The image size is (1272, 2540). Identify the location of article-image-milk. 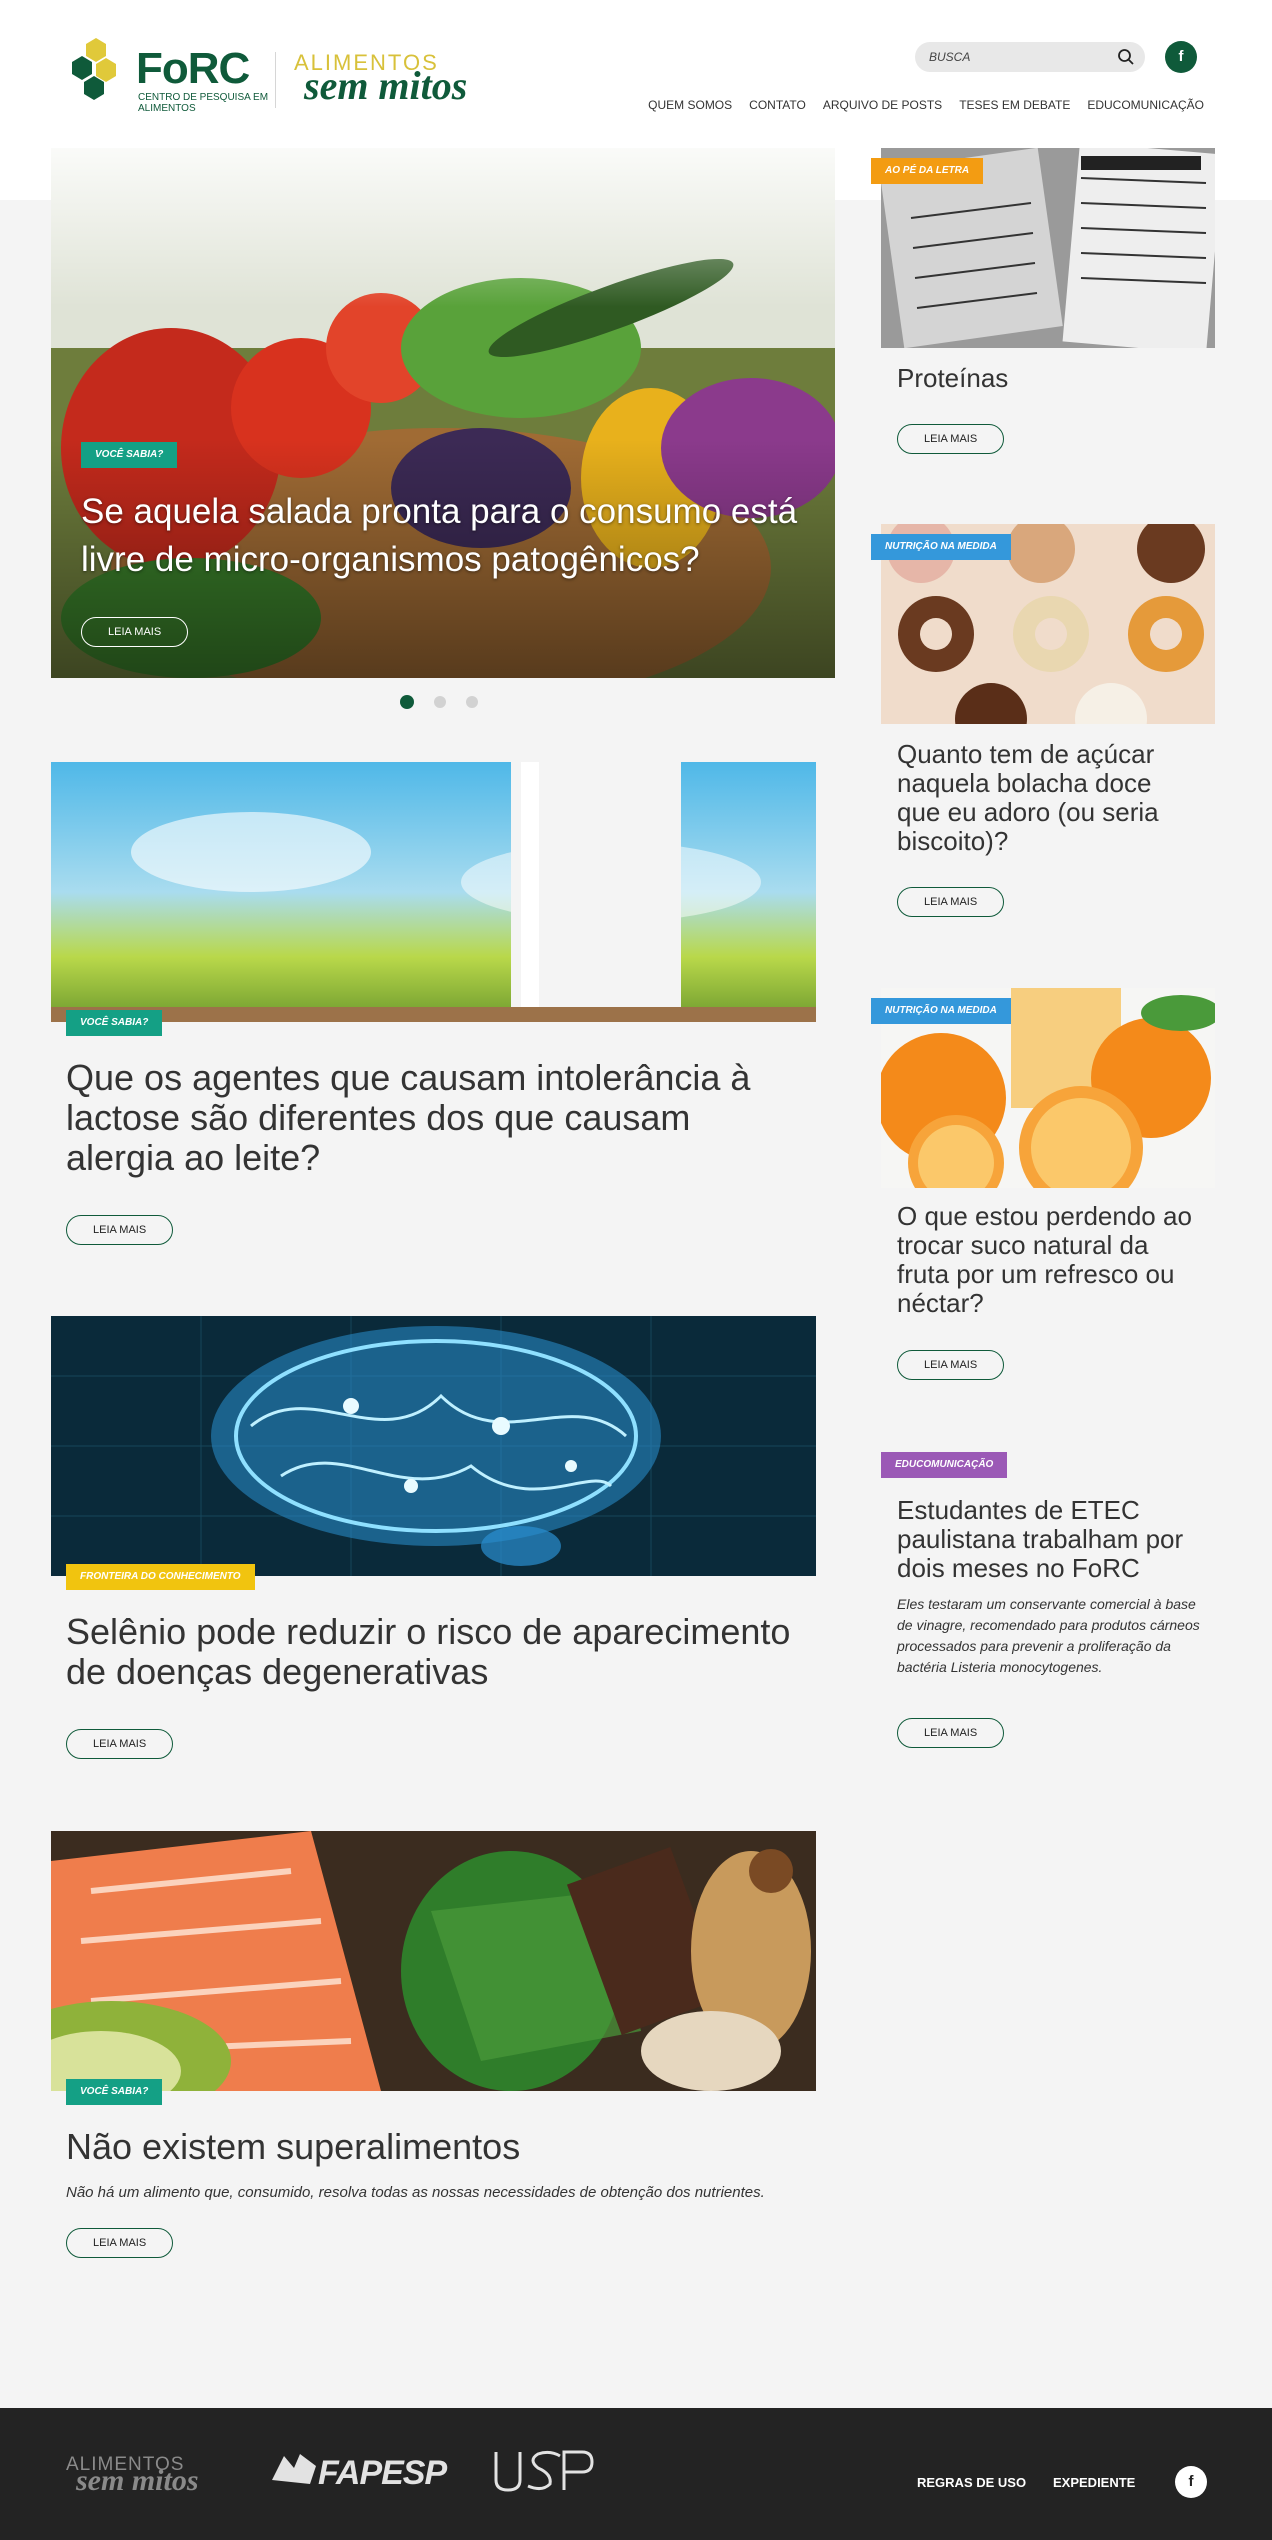
(433, 892).